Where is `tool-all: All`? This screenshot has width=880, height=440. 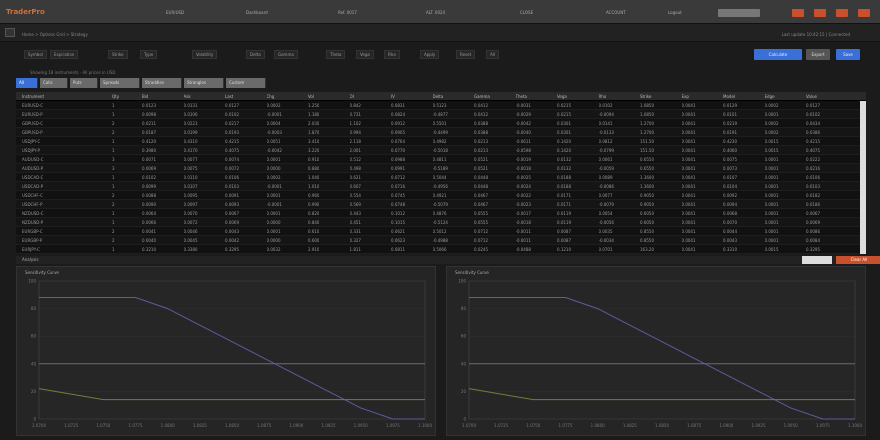 tool-all: All is located at coordinates (492, 54).